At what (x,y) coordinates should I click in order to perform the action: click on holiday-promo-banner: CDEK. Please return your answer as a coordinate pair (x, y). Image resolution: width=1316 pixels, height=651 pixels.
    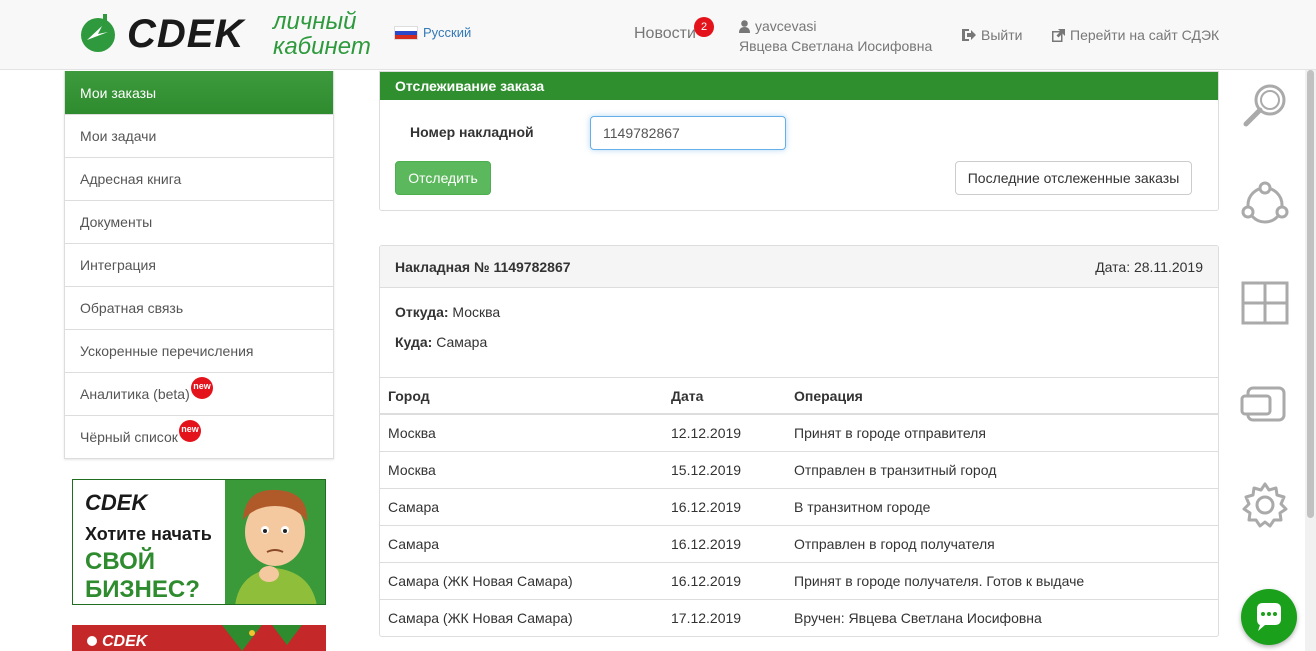
    Looking at the image, I should click on (199, 638).